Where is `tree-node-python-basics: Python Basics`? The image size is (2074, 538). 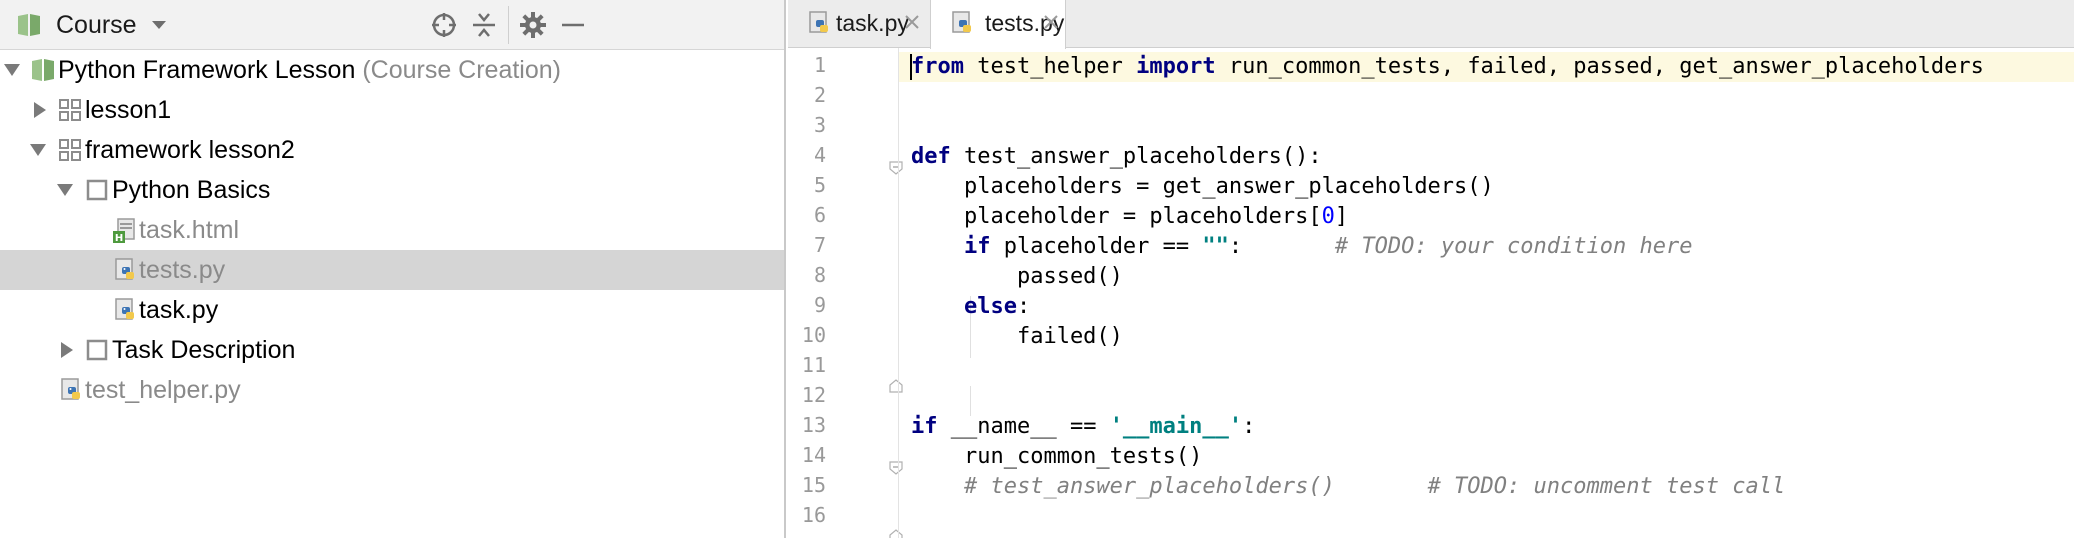
tree-node-python-basics: Python Basics is located at coordinates (392, 190).